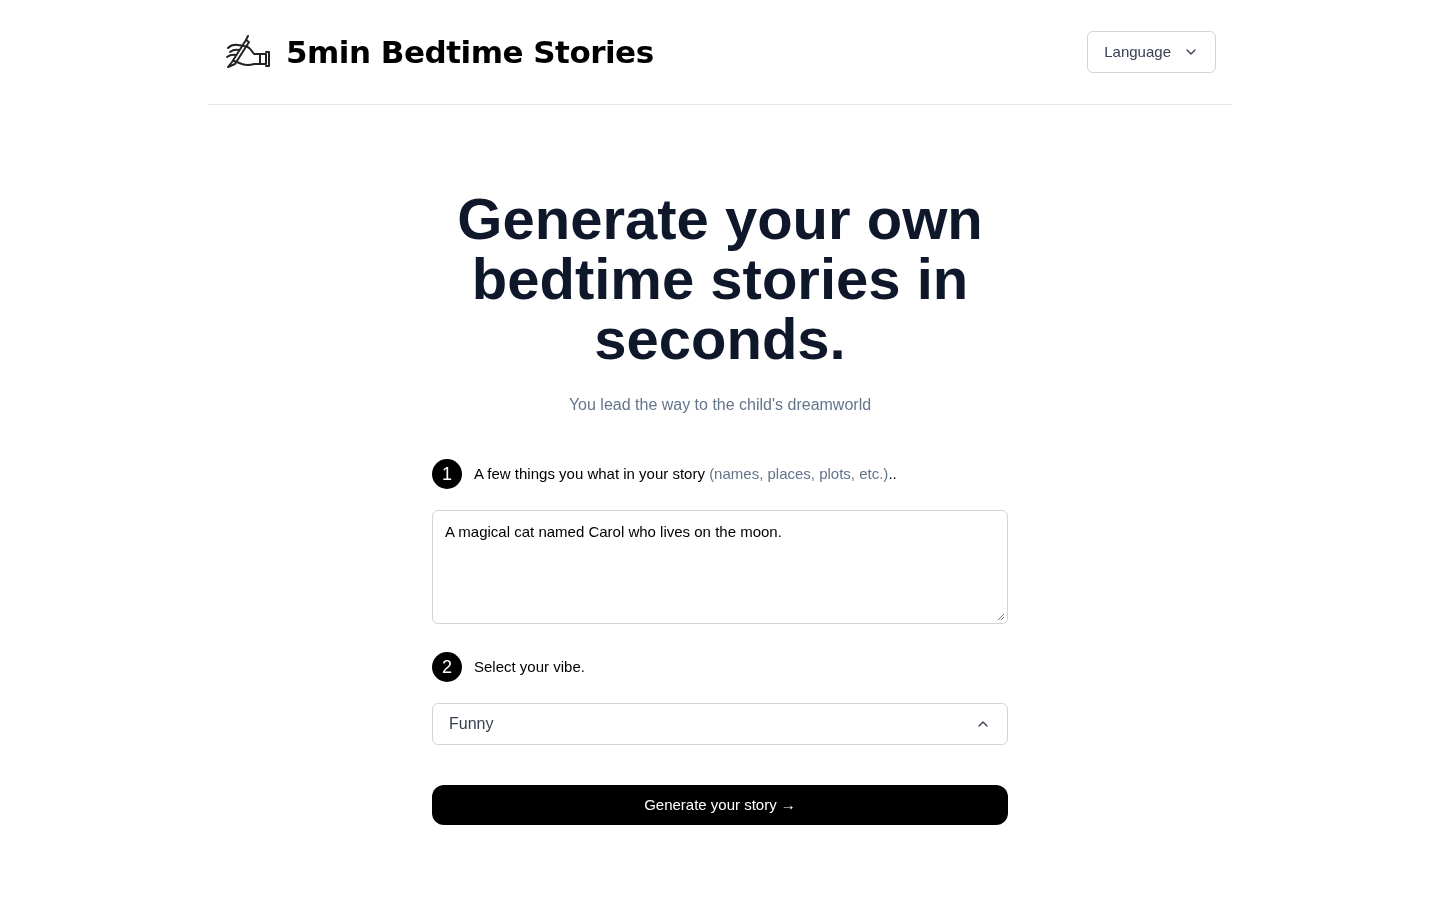  What do you see at coordinates (720, 279) in the screenshot?
I see `hero-heading: Generate your own bedtime stories in seconds.` at bounding box center [720, 279].